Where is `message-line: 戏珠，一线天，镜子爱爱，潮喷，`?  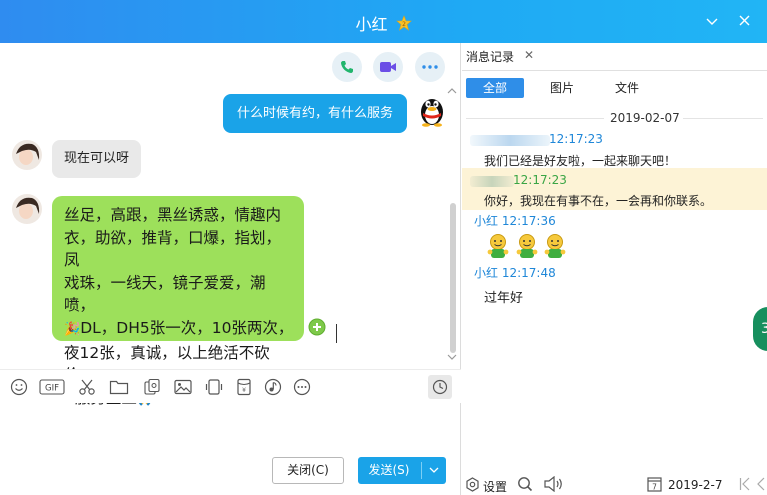 message-line: 戏珠，一线天，镜子爱爱，潮喷， is located at coordinates (165, 294).